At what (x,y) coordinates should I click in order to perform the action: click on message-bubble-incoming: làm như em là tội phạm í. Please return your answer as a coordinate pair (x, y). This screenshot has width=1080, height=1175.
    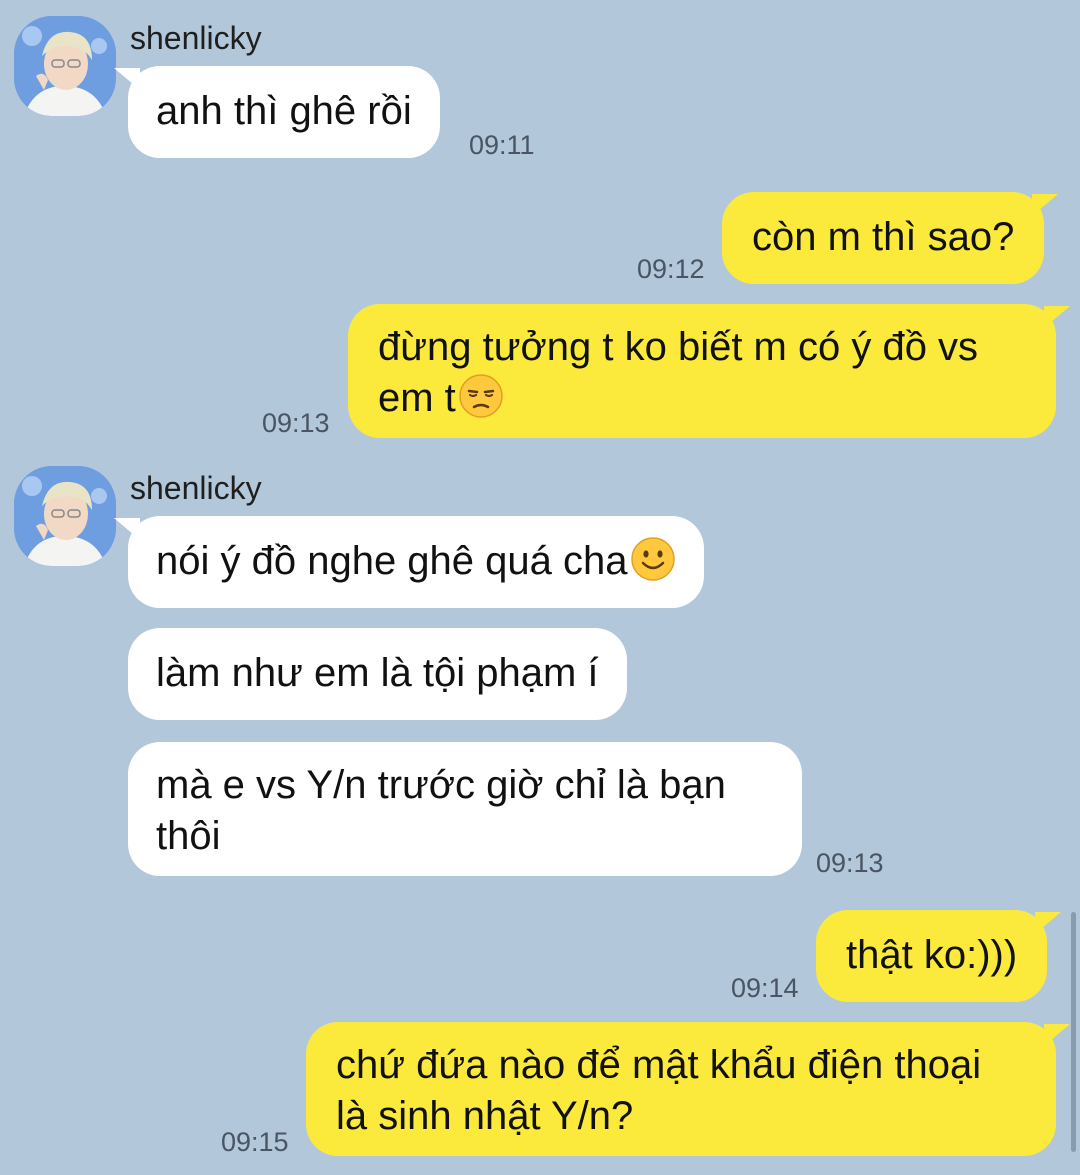
    Looking at the image, I should click on (377, 674).